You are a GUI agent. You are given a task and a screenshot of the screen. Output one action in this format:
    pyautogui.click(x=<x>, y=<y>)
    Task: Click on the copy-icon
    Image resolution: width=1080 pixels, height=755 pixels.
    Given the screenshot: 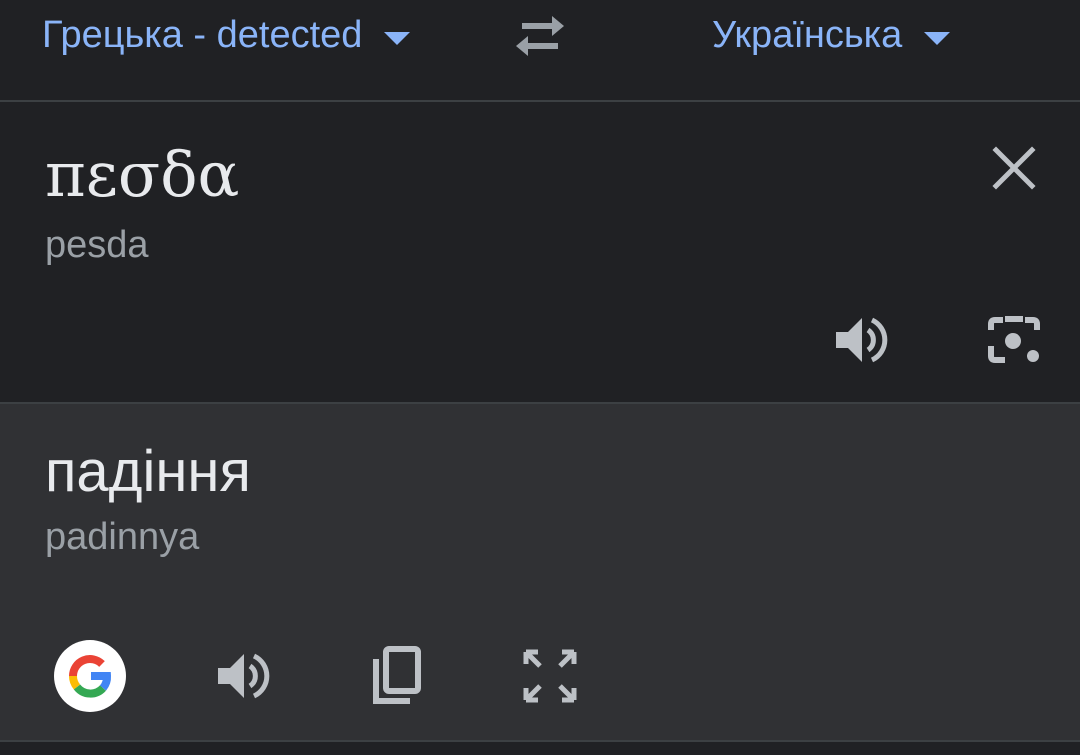 What is the action you would take?
    pyautogui.click(x=397, y=675)
    